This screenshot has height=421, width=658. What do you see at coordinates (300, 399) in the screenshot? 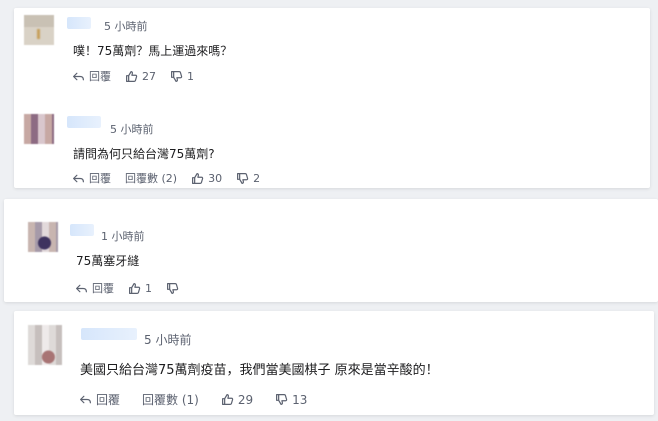
I see `dislike-count: 13` at bounding box center [300, 399].